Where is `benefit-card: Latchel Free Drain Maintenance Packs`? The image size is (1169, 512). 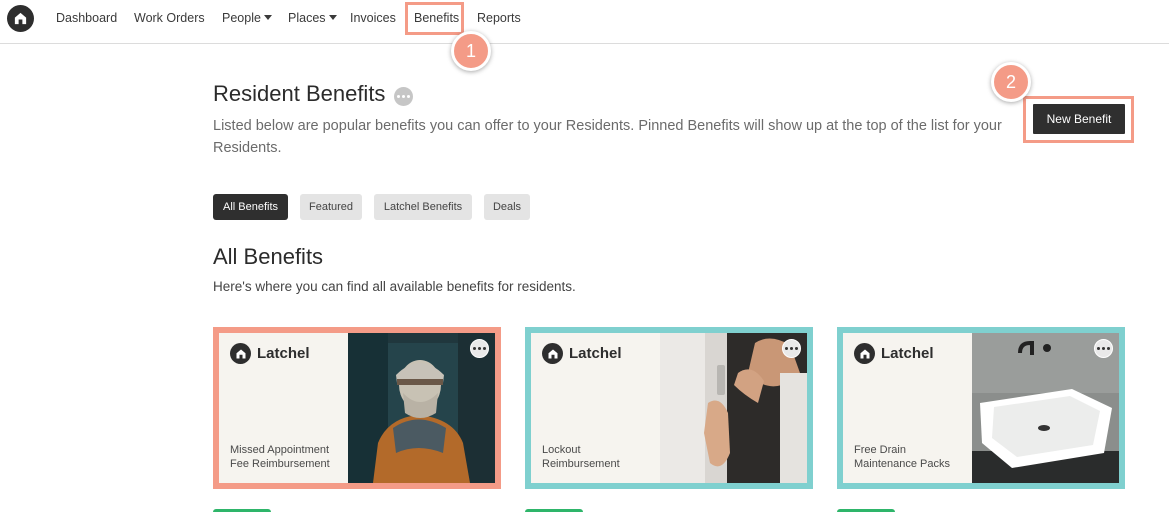
benefit-card: Latchel Free Drain Maintenance Packs is located at coordinates (981, 408).